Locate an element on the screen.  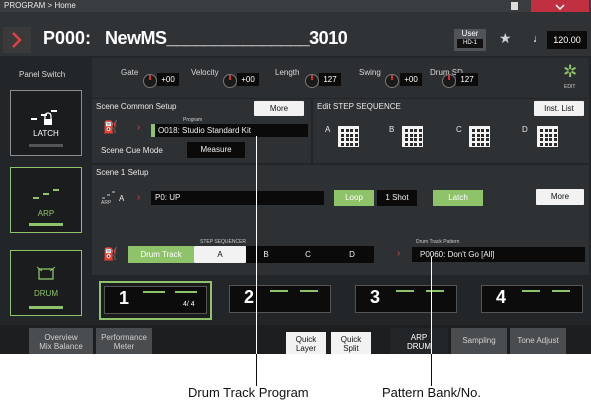
scene-pad-3: 3 is located at coordinates (406, 299).